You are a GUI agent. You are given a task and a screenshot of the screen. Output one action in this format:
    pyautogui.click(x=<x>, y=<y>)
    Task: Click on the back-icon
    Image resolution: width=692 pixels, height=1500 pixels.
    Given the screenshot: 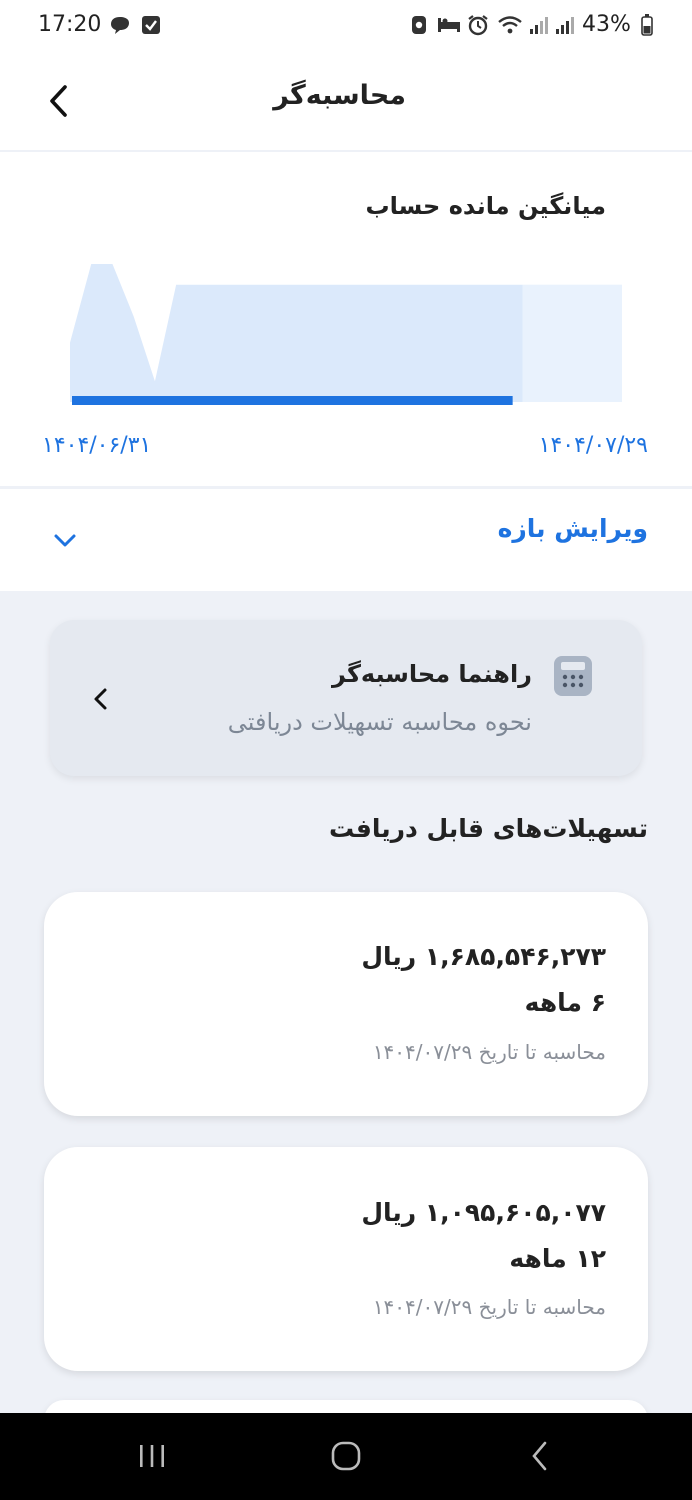 What is the action you would take?
    pyautogui.click(x=539, y=1456)
    